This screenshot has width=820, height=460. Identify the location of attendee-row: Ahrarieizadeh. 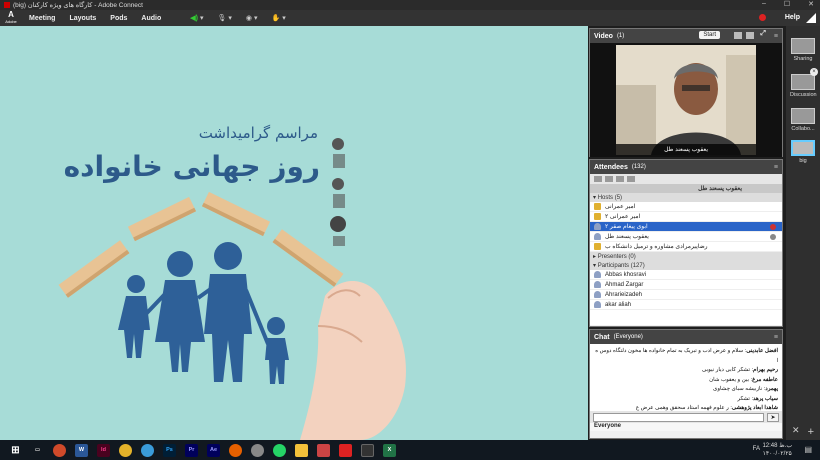
(686, 295).